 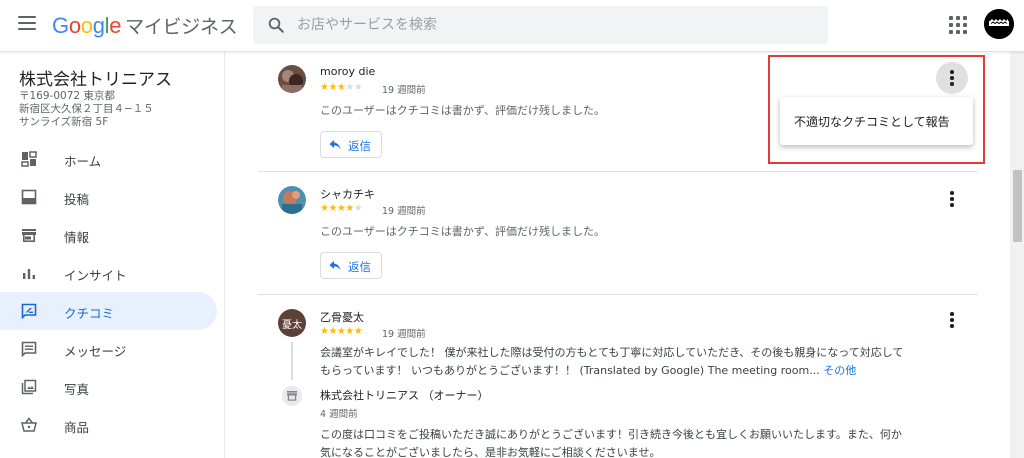 I want to click on account-logo-icon, so click(x=999, y=24).